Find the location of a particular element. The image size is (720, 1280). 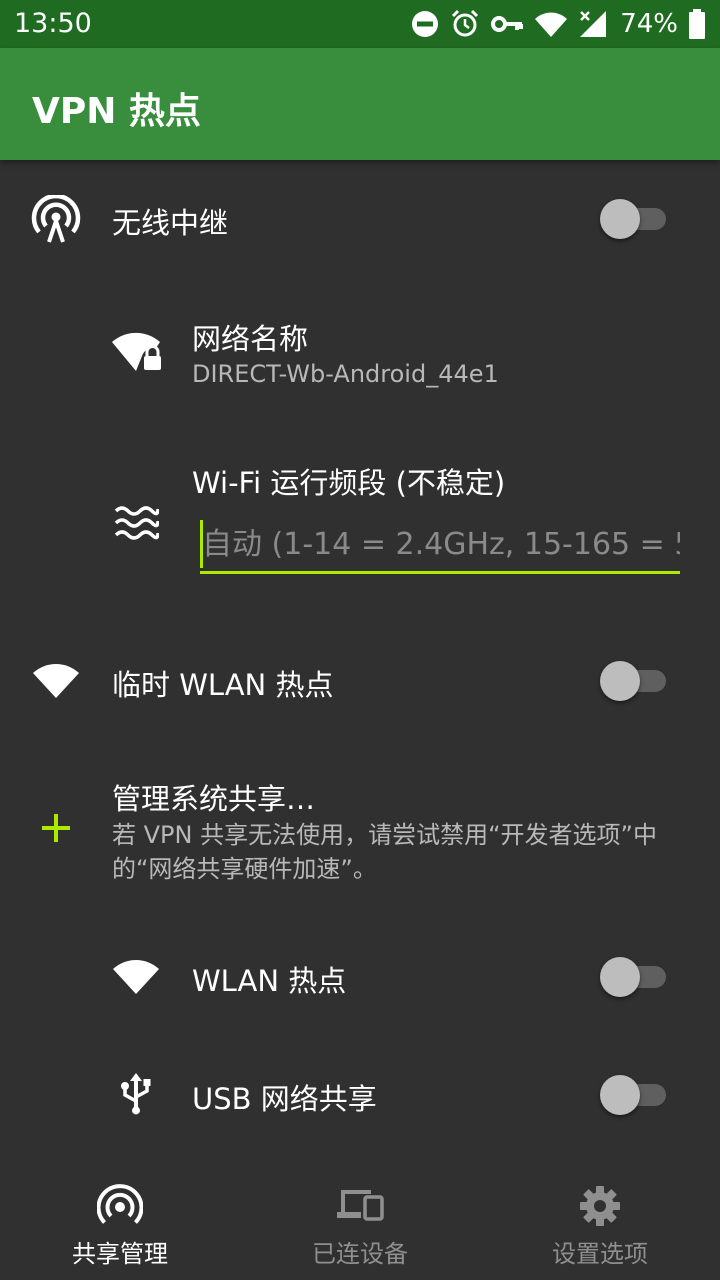

battery-percent: 74% is located at coordinates (649, 24).